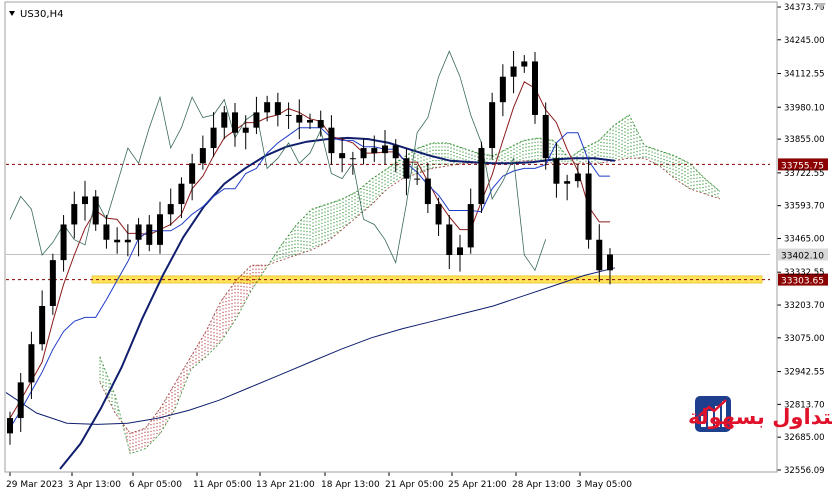 This screenshot has width=832, height=498. Describe the element at coordinates (414, 485) in the screenshot. I see `x-tick-label: 21 Apr 05:00` at that location.